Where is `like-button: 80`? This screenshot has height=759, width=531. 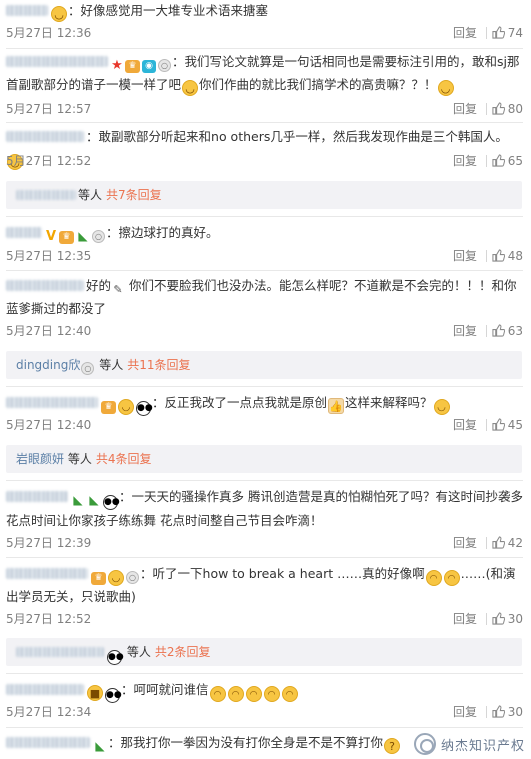 like-button: 80 is located at coordinates (506, 109).